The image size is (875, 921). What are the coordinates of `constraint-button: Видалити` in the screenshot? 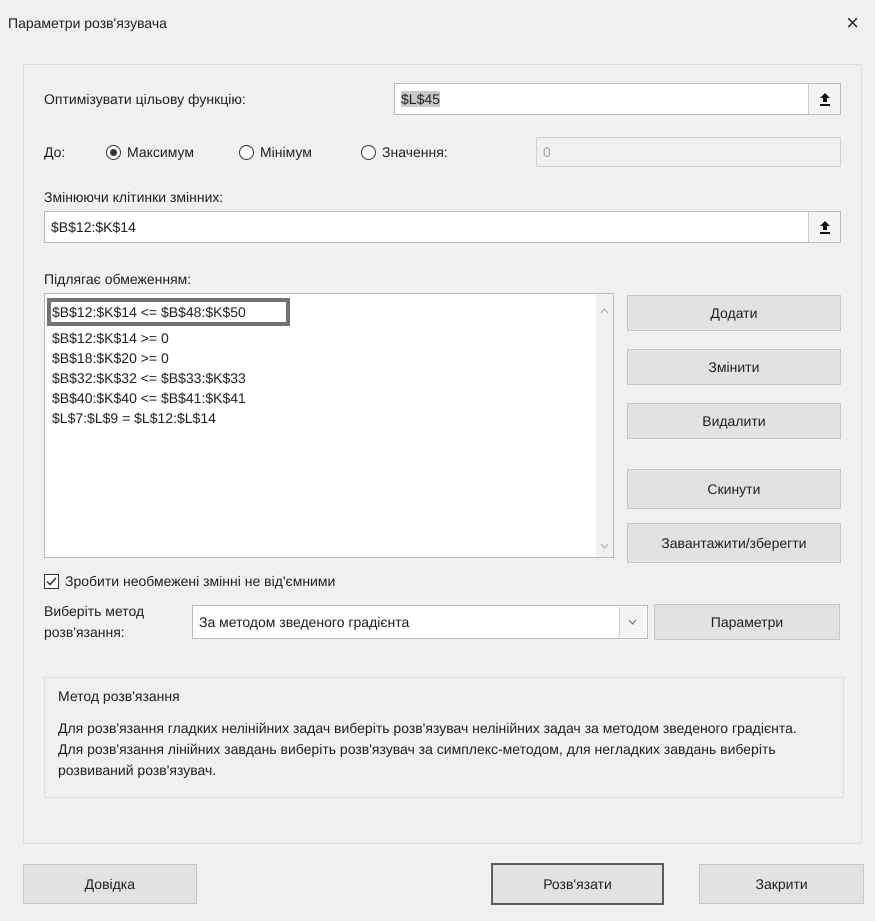 It's located at (733, 421).